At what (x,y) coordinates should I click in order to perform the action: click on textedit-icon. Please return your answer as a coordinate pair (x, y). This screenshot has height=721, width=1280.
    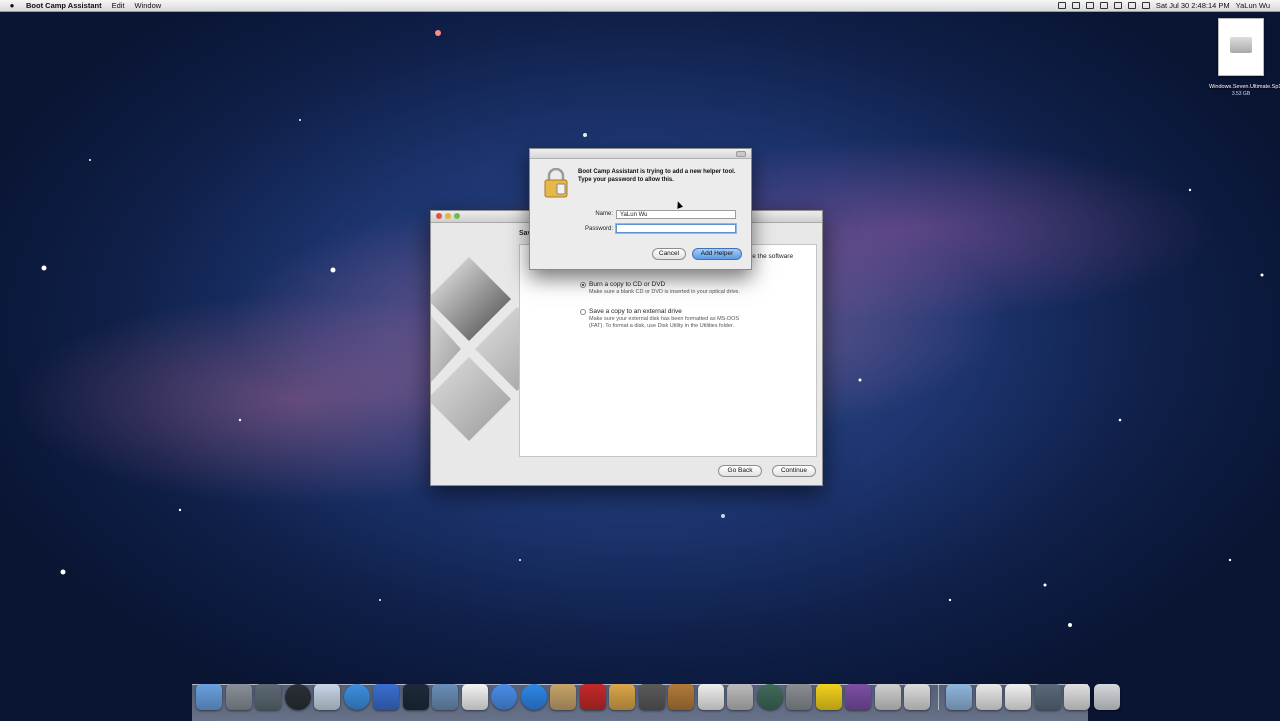
    Looking at the image, I should click on (710, 697).